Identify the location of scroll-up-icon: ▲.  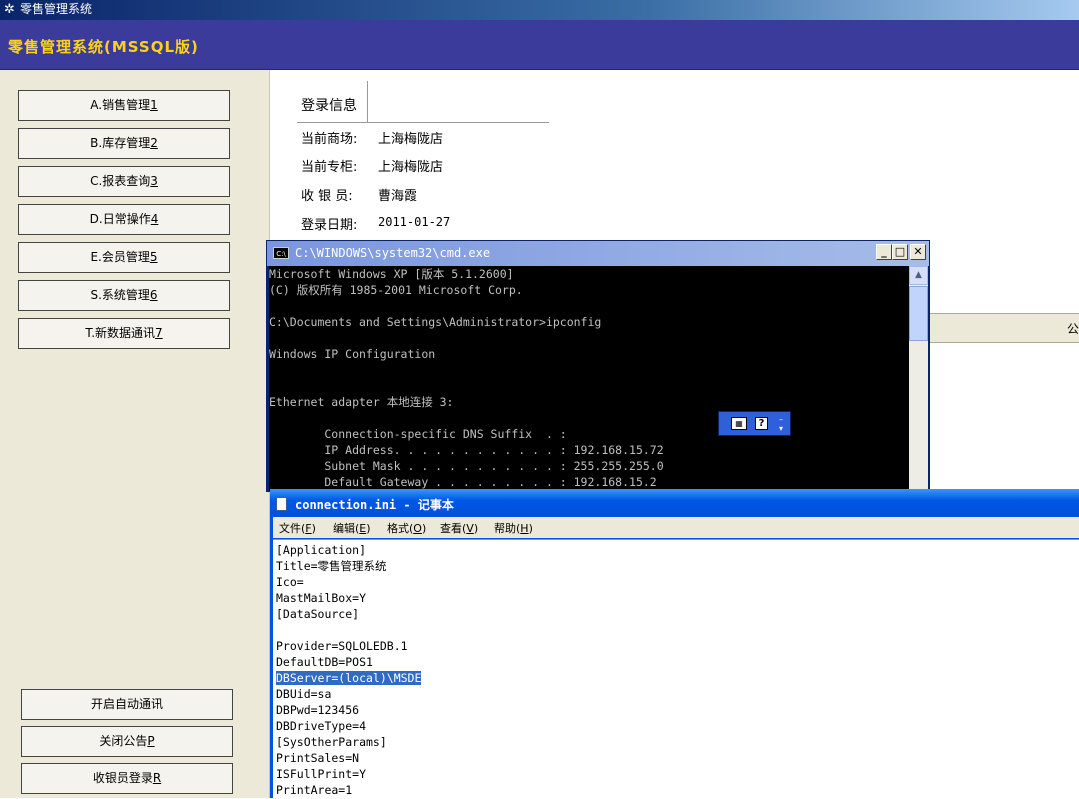
(918, 275).